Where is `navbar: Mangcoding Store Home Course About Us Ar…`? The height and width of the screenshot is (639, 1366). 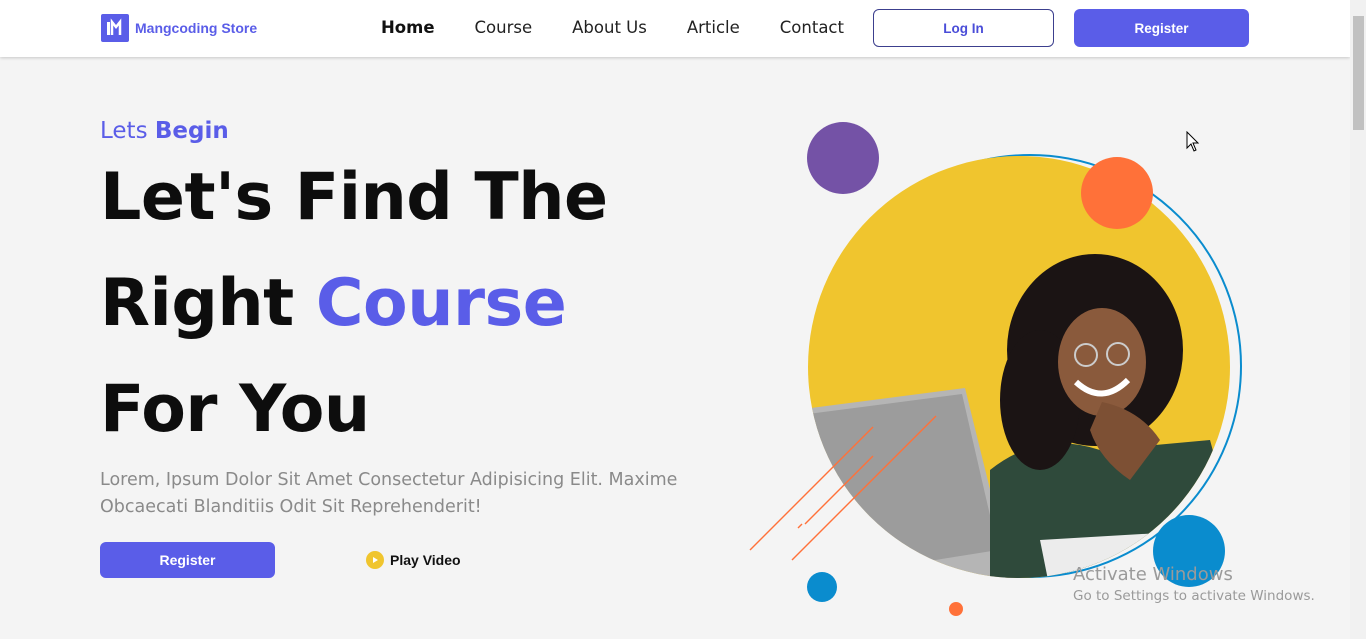 navbar: Mangcoding Store Home Course About Us Ar… is located at coordinates (675, 28).